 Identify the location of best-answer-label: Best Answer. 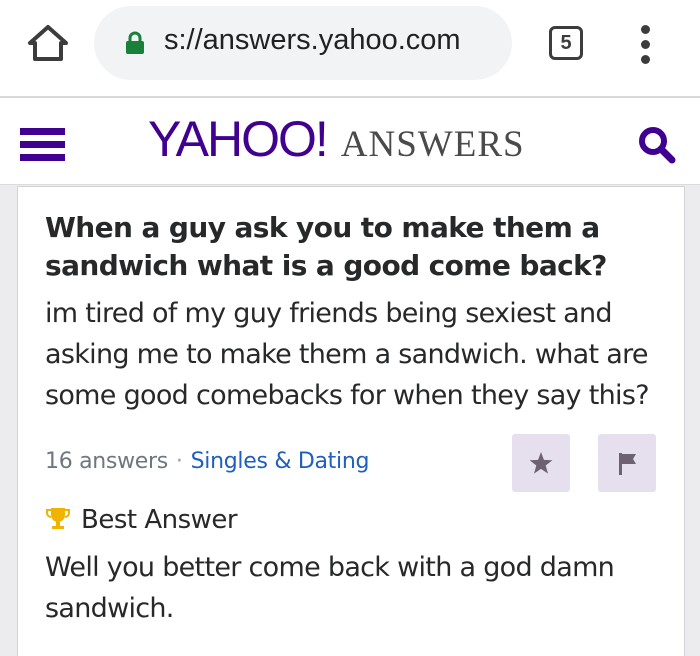
(159, 520).